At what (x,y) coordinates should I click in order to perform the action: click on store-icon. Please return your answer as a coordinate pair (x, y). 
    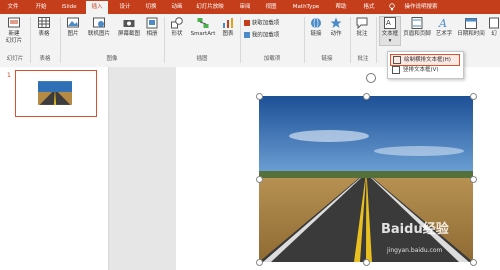
    Looking at the image, I should click on (247, 23).